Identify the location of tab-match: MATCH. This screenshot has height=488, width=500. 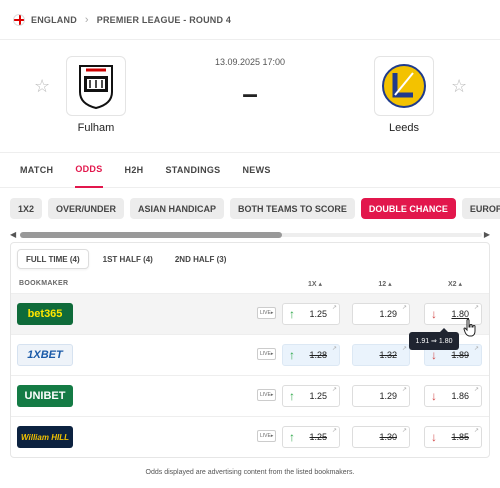
(36, 170).